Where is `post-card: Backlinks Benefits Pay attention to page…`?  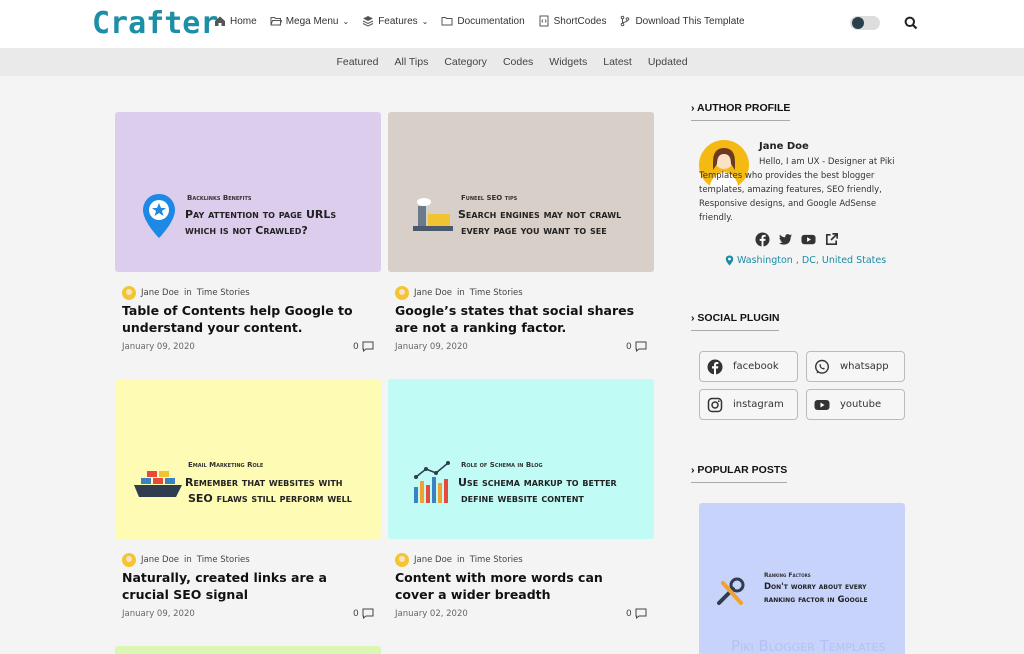 post-card: Backlinks Benefits Pay attention to page… is located at coordinates (248, 232).